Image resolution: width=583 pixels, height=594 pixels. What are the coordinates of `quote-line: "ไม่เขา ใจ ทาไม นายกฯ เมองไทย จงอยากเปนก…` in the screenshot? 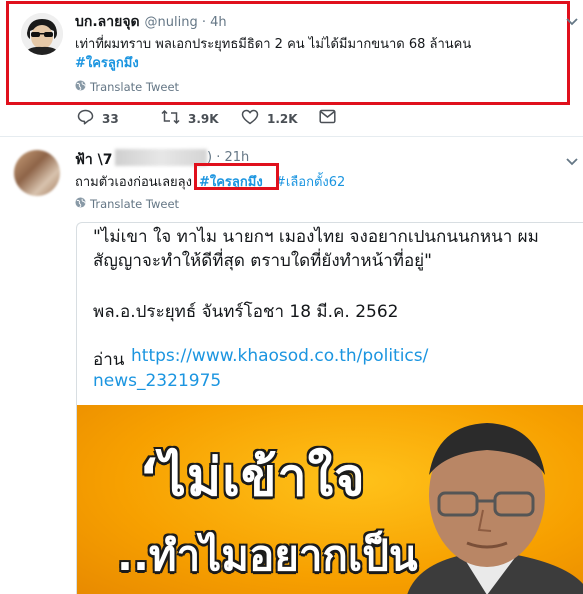 It's located at (316, 237).